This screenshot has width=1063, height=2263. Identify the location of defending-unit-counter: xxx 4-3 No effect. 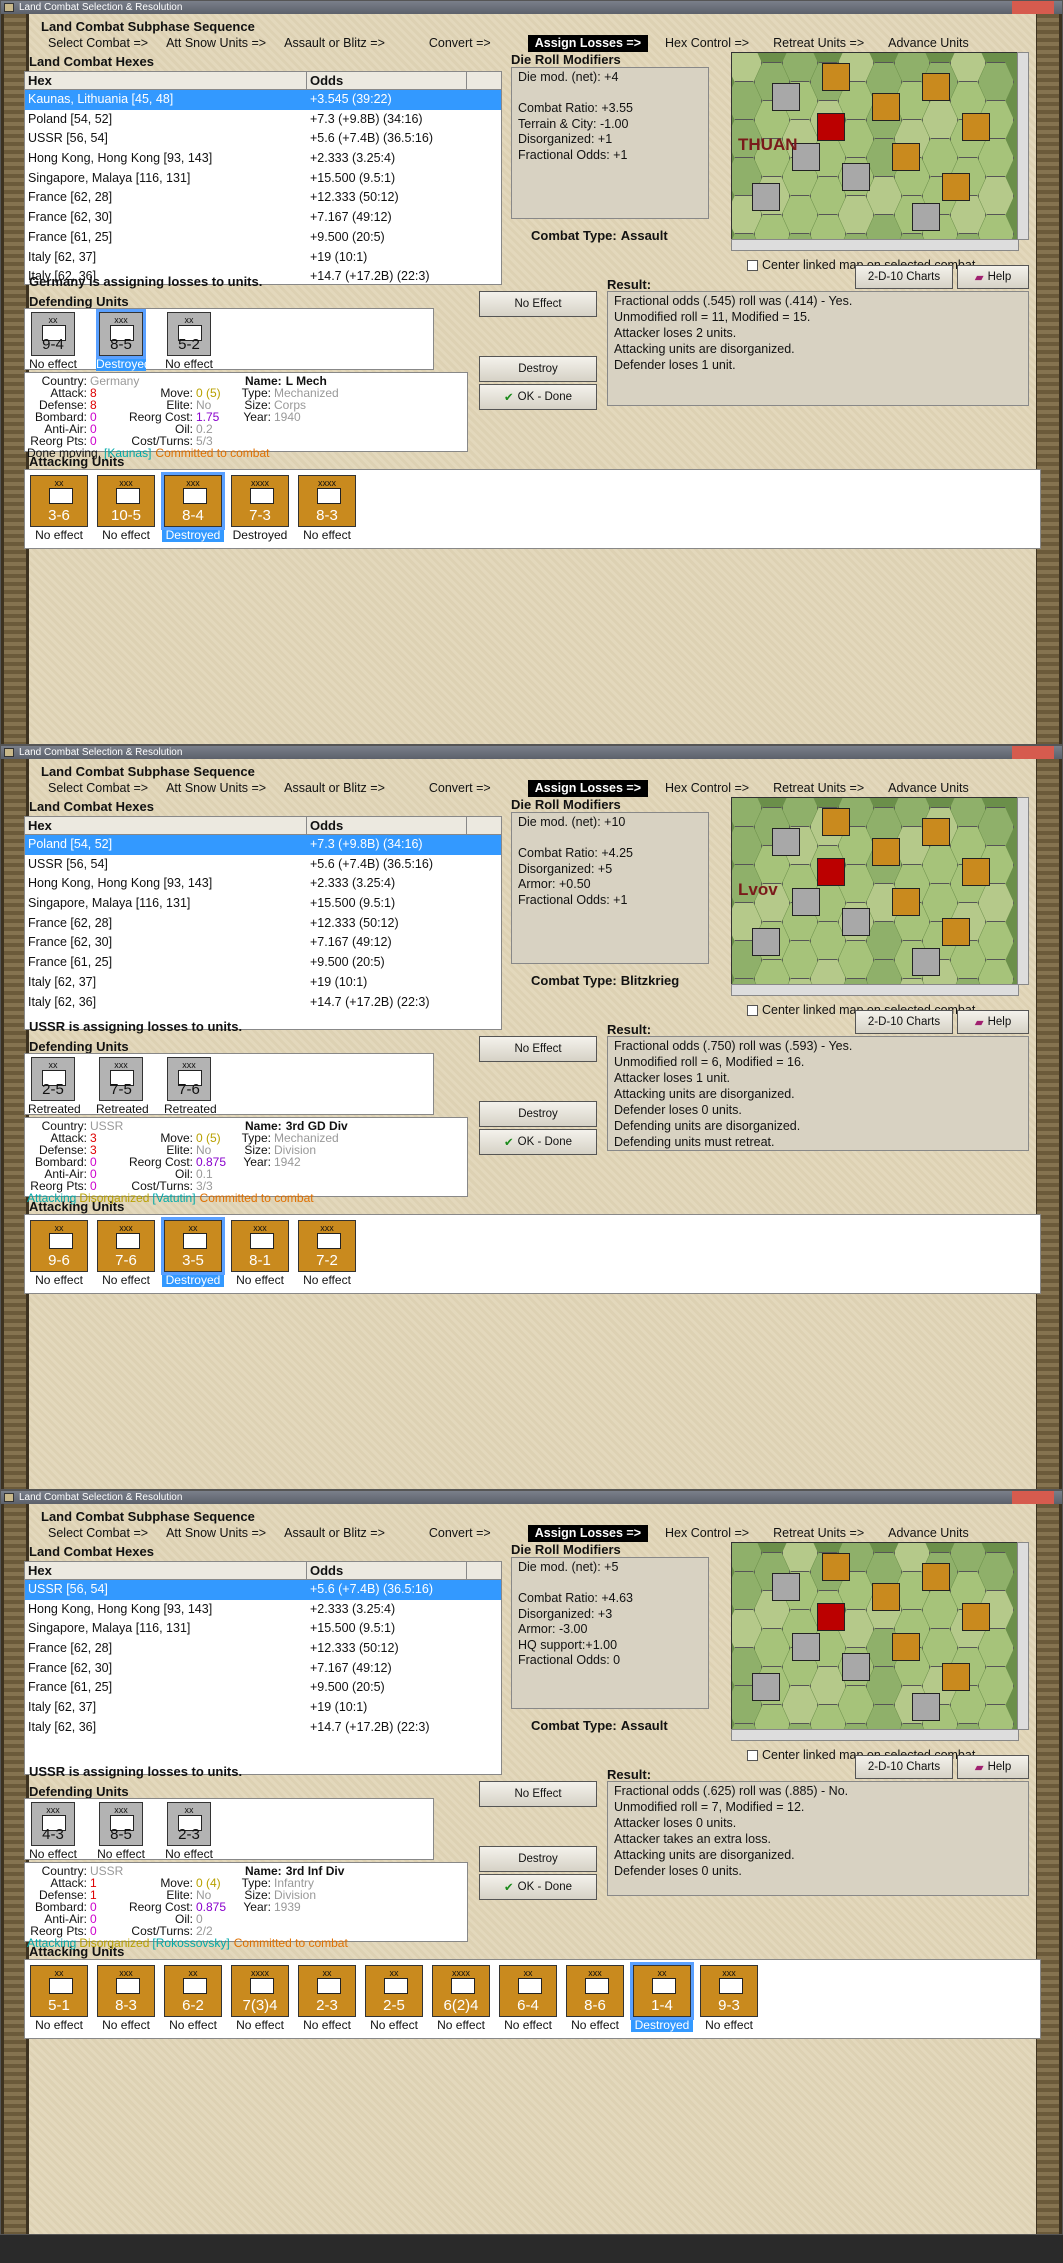
(53, 1831).